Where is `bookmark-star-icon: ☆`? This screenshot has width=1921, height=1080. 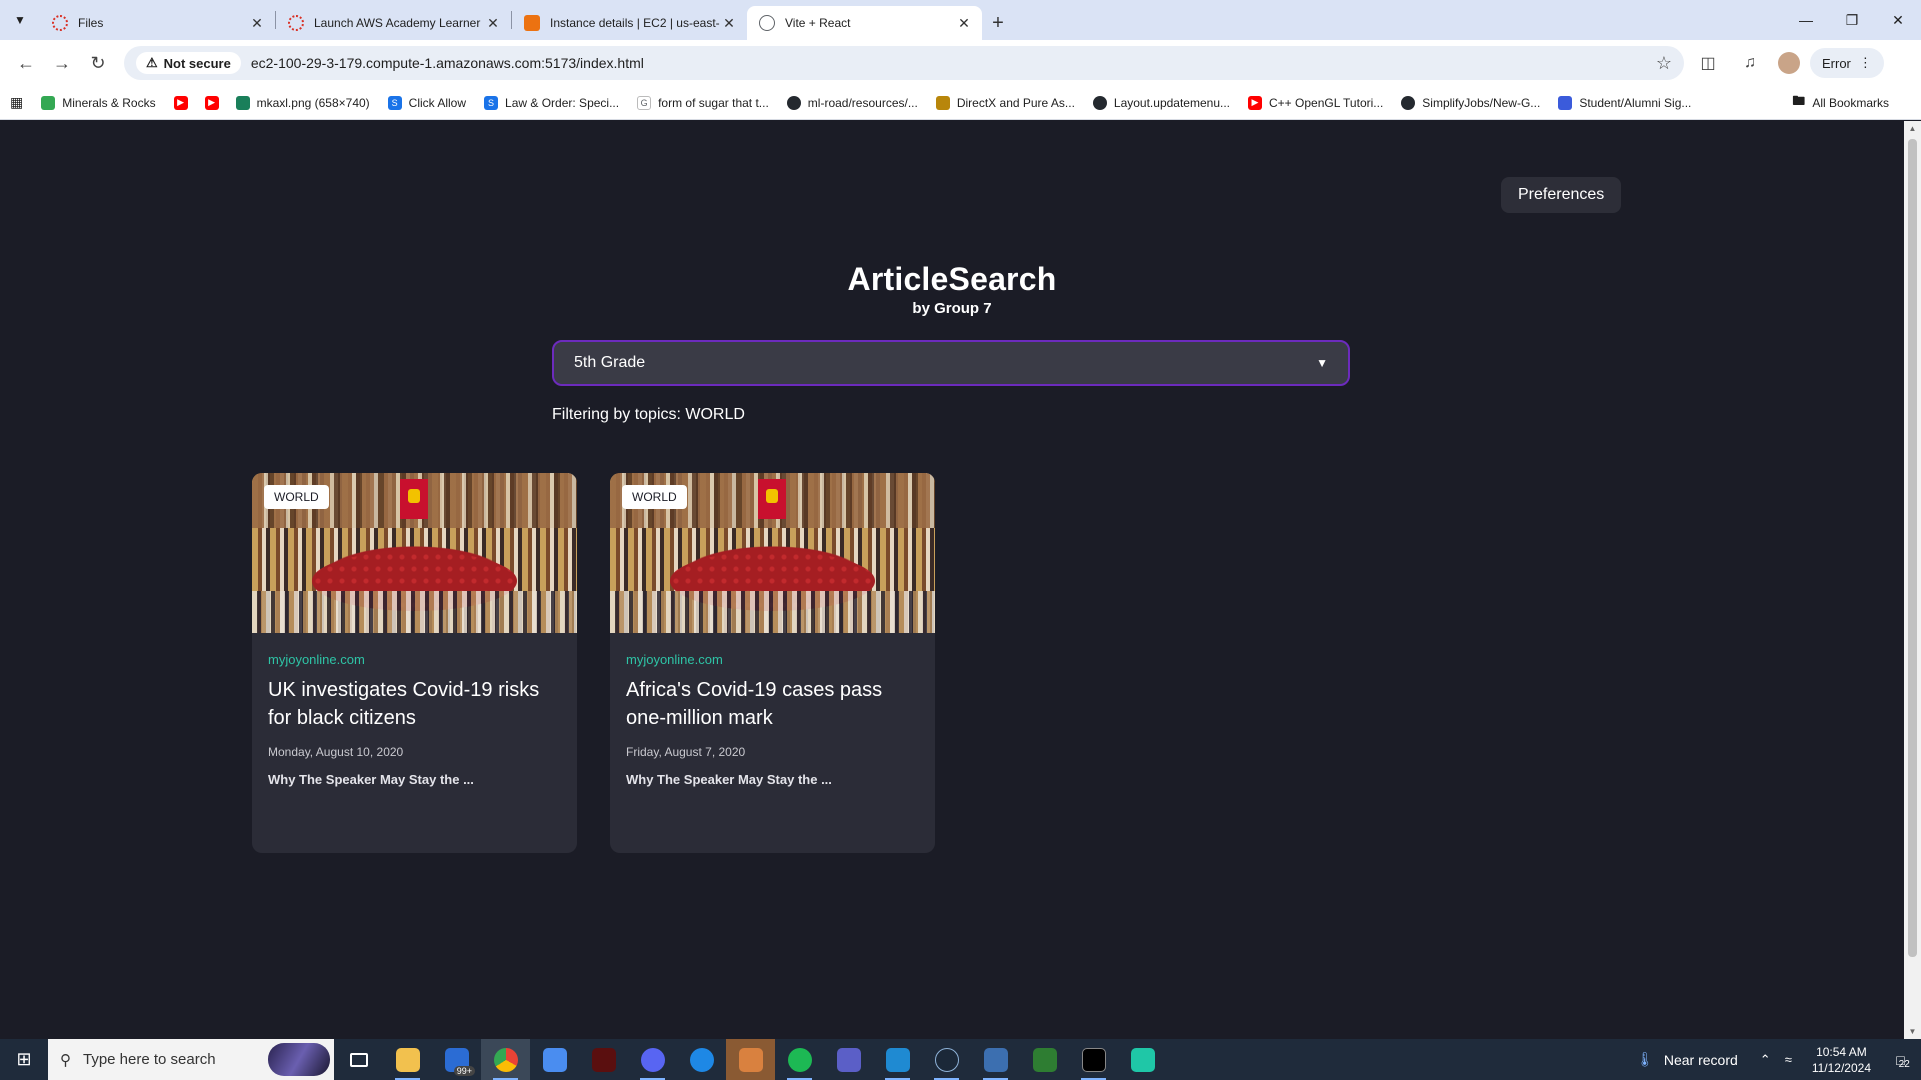 bookmark-star-icon: ☆ is located at coordinates (1664, 63).